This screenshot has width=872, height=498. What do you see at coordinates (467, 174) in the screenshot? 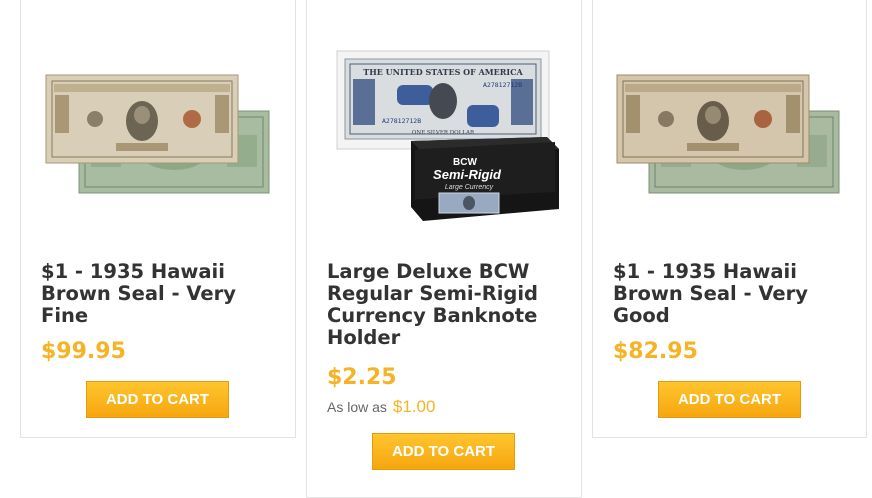
I see `box-line1-text: Semi-Rigid` at bounding box center [467, 174].